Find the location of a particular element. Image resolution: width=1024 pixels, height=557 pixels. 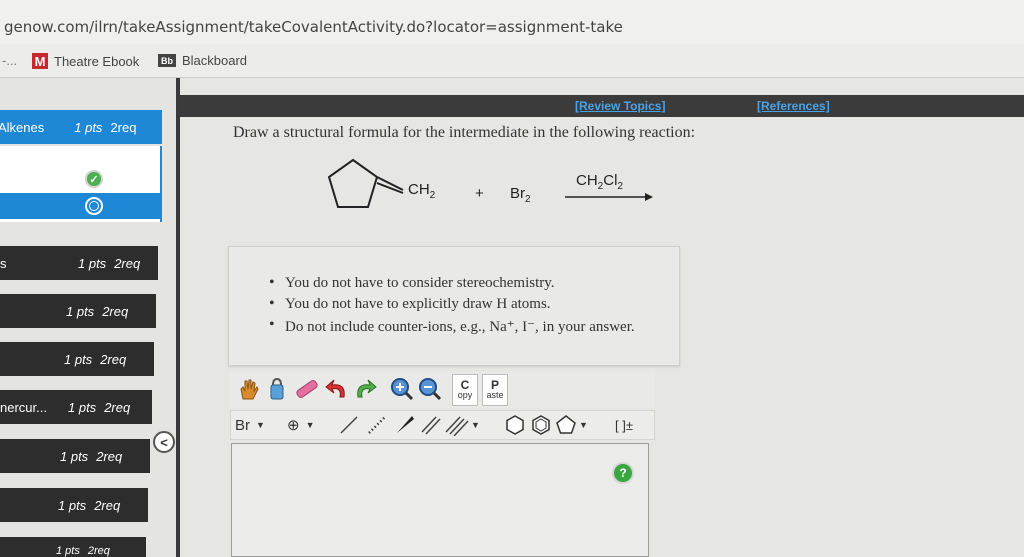

wedge-bond-icon is located at coordinates (405, 425).